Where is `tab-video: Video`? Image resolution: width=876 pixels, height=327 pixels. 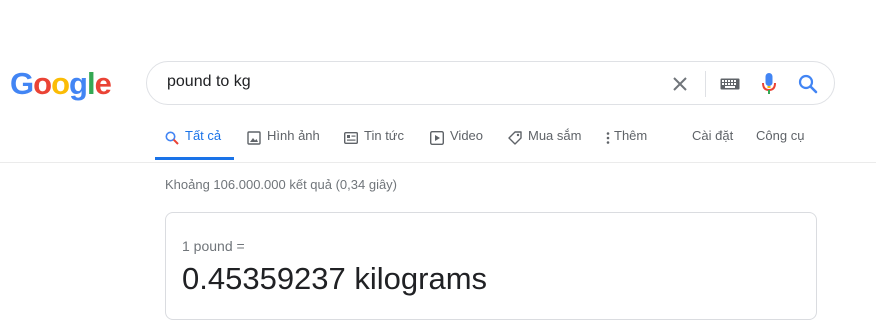
tab-video: Video is located at coordinates (456, 144).